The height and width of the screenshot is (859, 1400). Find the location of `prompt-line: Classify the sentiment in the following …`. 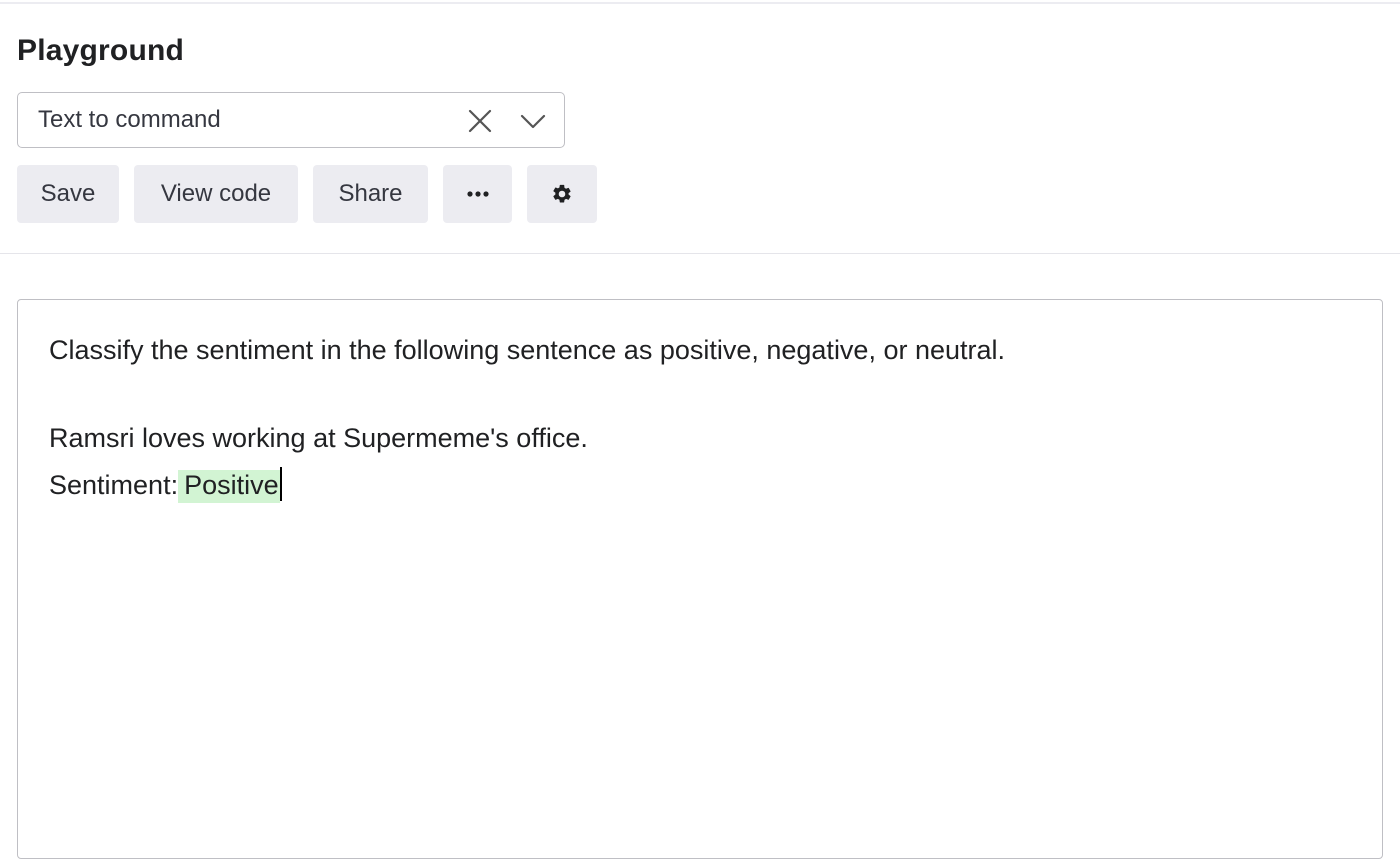

prompt-line: Classify the sentiment in the following … is located at coordinates (527, 350).